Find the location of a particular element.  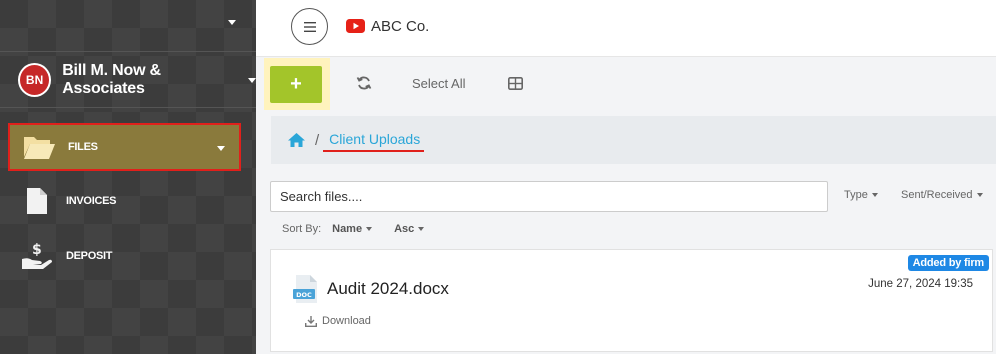

breadcrumb-current: Client Uploads is located at coordinates (374, 139).